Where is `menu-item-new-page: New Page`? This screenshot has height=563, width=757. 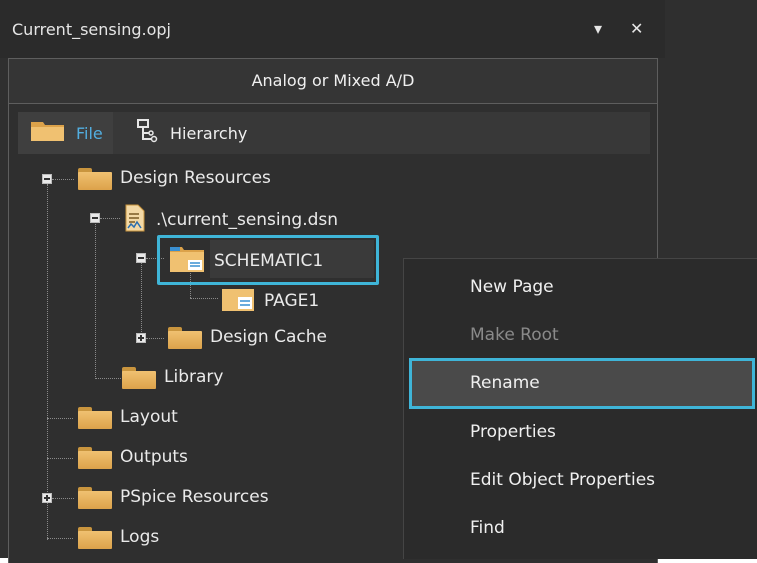 menu-item-new-page: New Page is located at coordinates (512, 287).